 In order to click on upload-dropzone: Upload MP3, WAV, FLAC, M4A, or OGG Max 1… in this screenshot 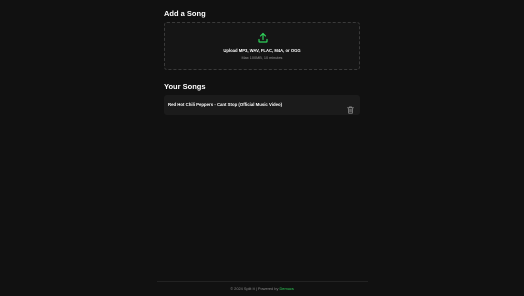, I will do `click(262, 46)`.